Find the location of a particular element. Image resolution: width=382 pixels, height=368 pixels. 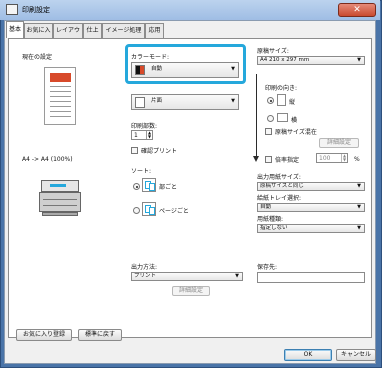

register-favorite-button: お気に入り登録 is located at coordinates (44, 335).